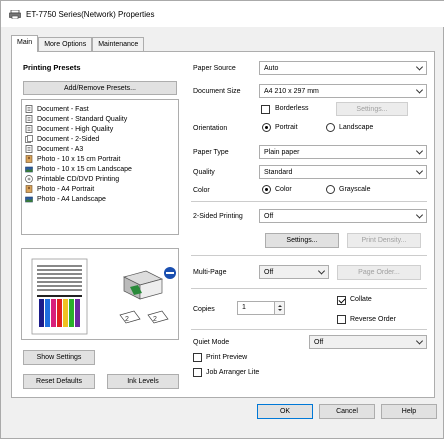 Image resolution: width=444 pixels, height=439 pixels. I want to click on preview-illustration: 2 2, so click(103, 296).